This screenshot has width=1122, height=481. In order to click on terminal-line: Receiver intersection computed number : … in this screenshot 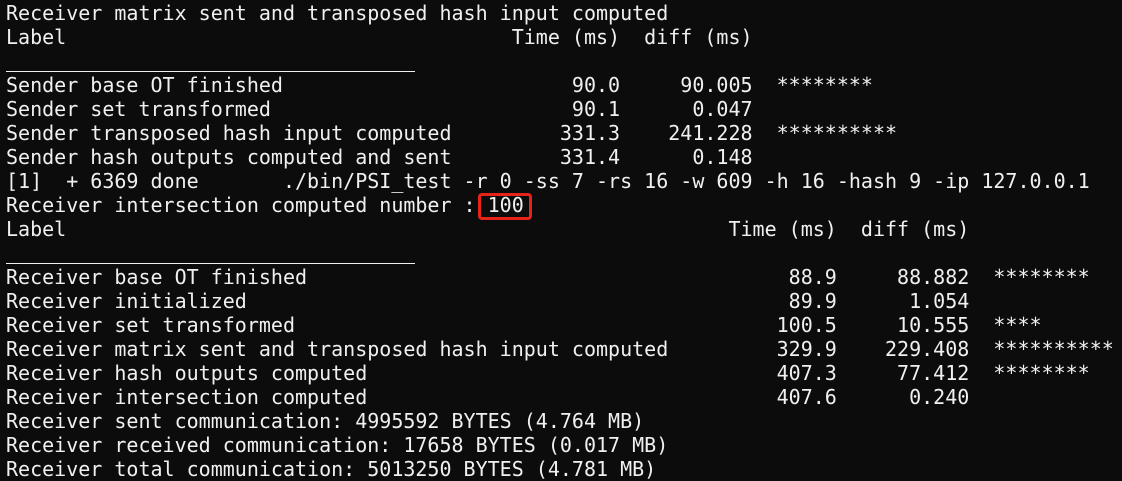, I will do `click(265, 205)`.